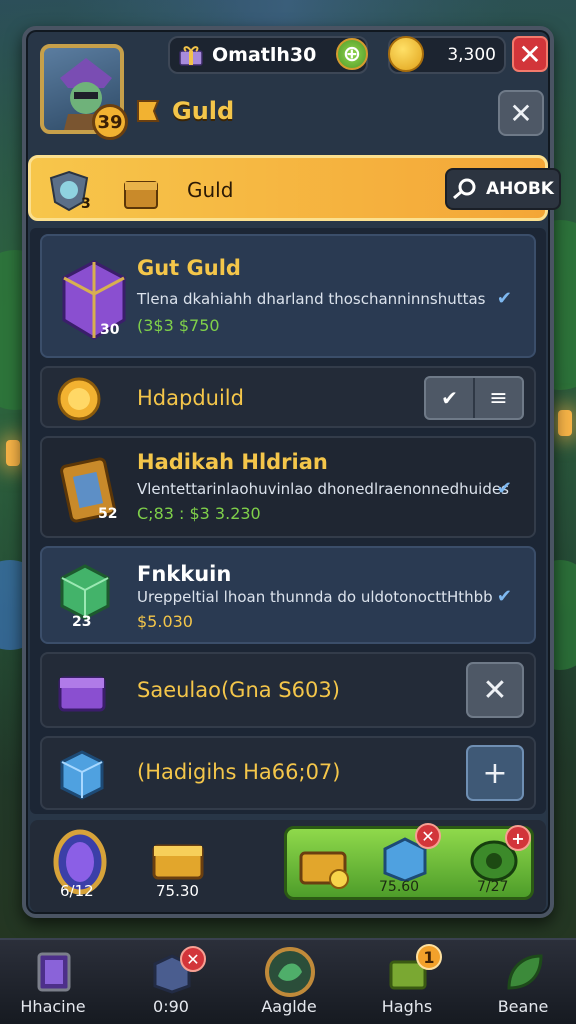 This screenshot has height=1024, width=576. What do you see at coordinates (79, 399) in the screenshot?
I see `gold-medal-icon` at bounding box center [79, 399].